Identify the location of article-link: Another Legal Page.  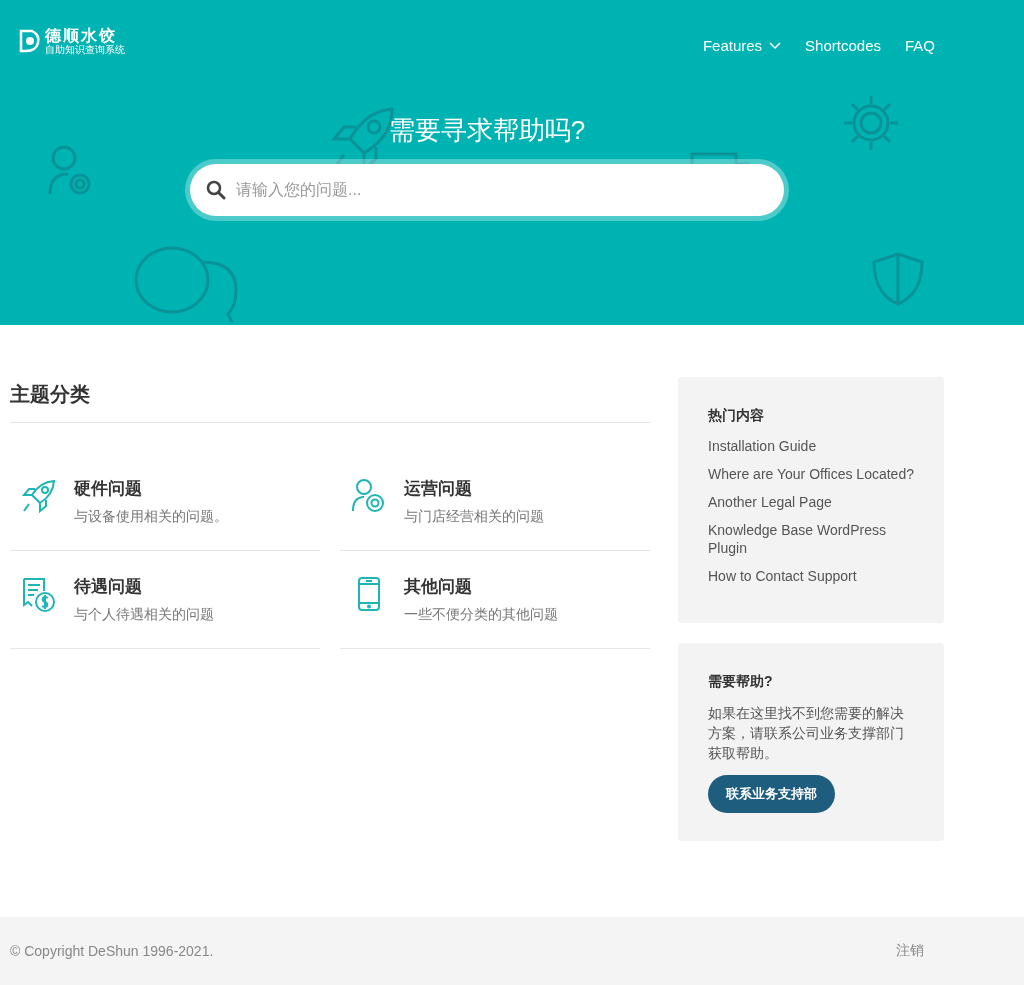
(770, 502).